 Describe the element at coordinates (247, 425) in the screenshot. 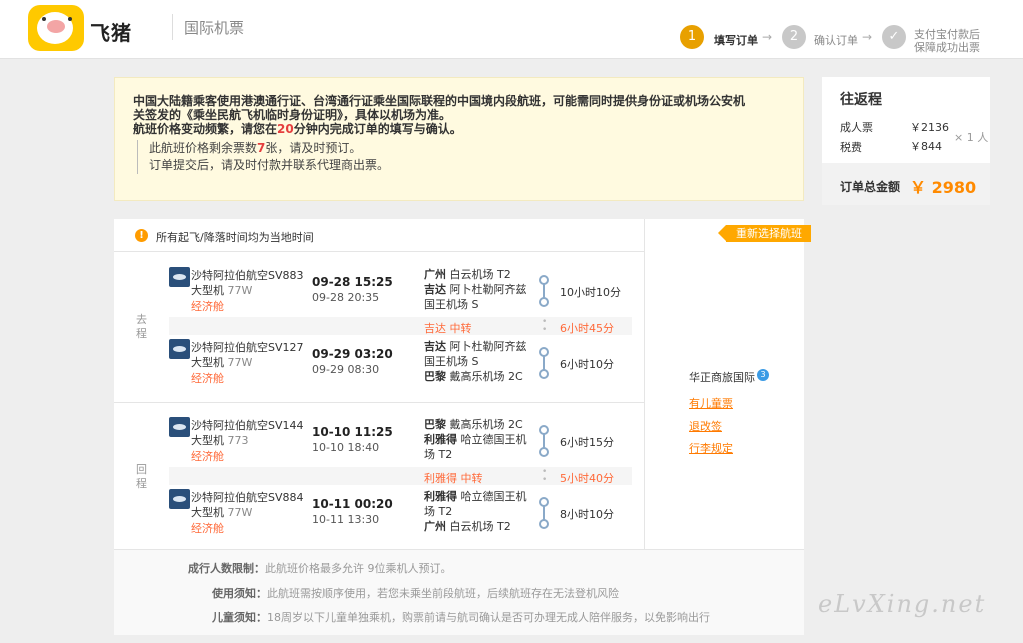

I see `airline-flight: 沙特阿拉伯航空SV144` at that location.